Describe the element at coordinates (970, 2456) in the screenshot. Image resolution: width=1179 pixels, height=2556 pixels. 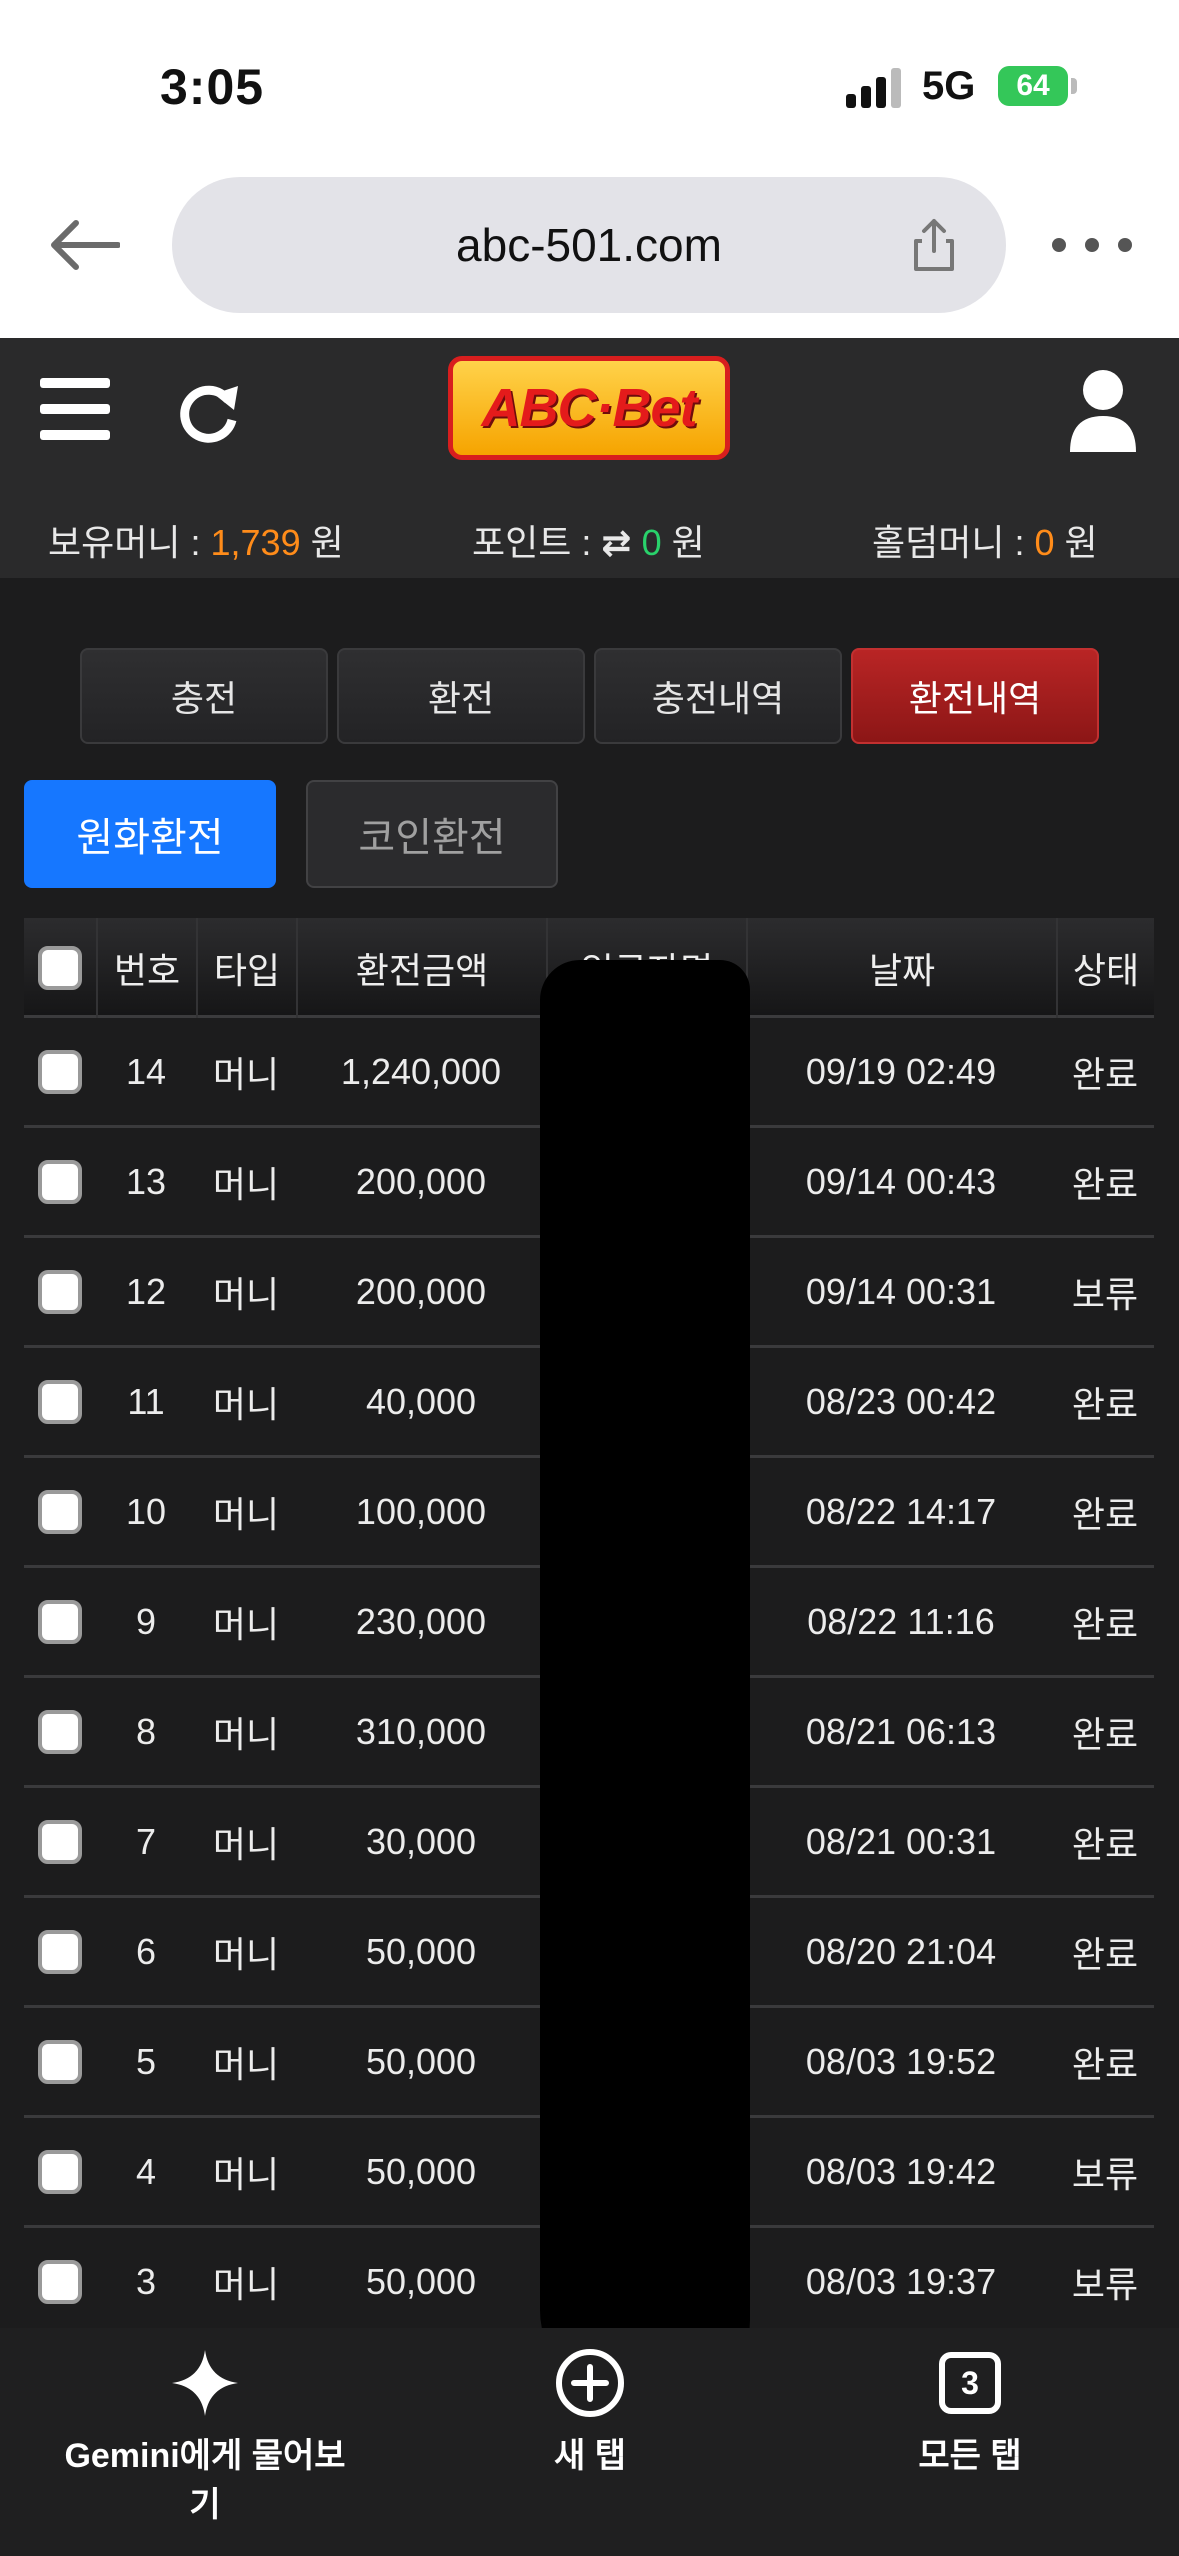
I see `all-tabs-label: 모든 탭` at that location.